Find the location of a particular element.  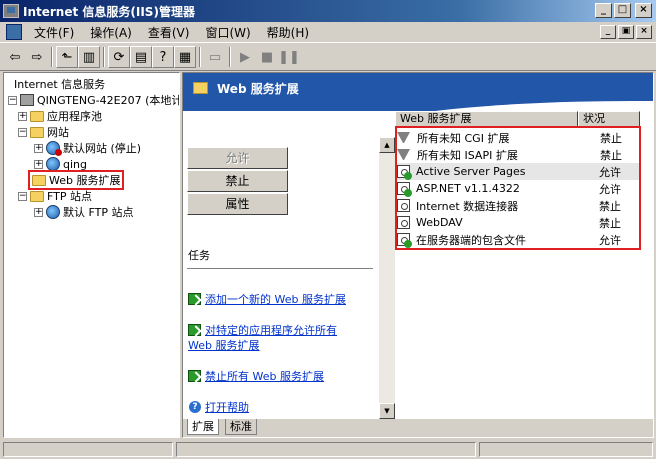

tree-qing-site-label: qing is located at coordinates (75, 164).